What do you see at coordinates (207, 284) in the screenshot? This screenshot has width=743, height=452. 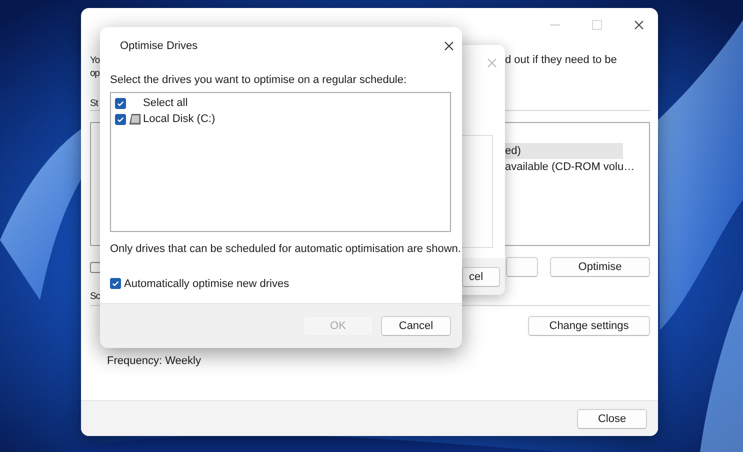 I see `checkbox-label: Automatically optimise new drives` at bounding box center [207, 284].